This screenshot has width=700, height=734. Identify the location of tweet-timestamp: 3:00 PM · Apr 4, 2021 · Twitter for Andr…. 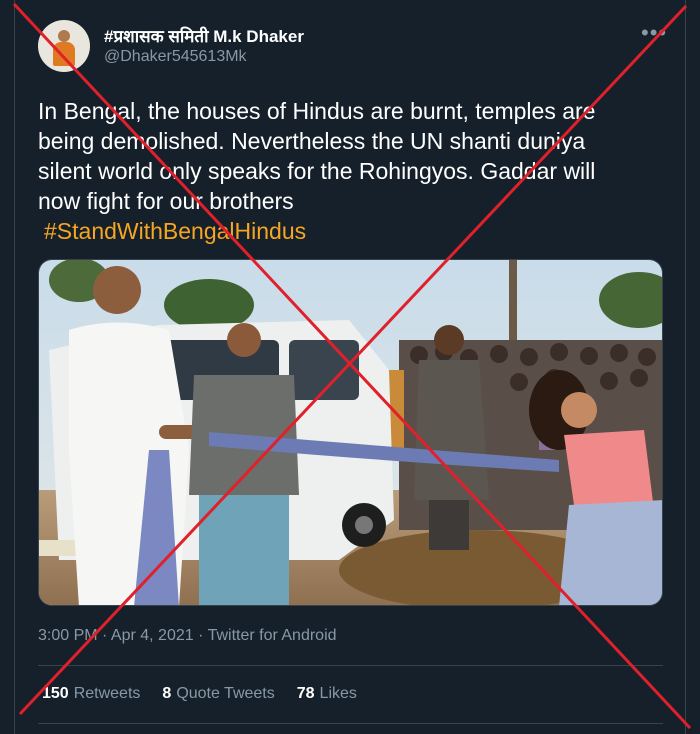
(187, 636).